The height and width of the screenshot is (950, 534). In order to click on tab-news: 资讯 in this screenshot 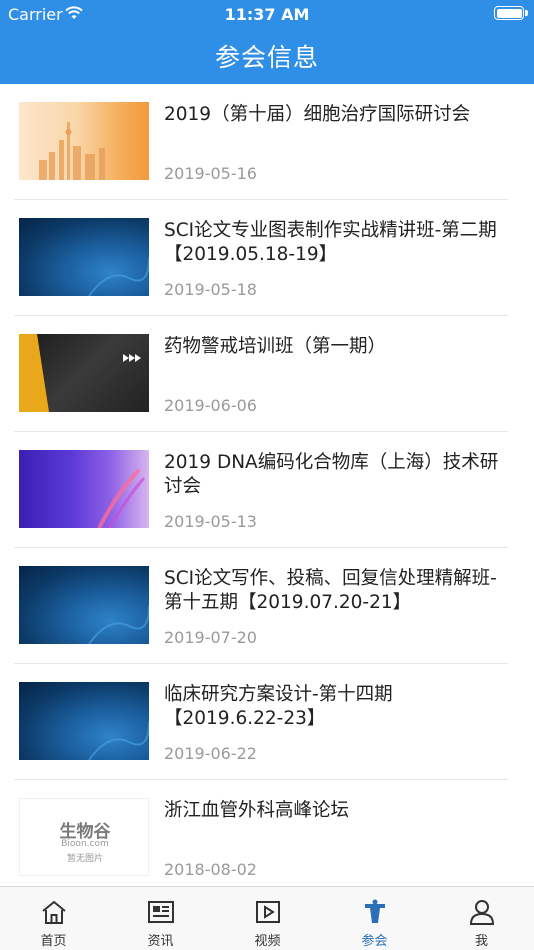, I will do `click(160, 918)`.